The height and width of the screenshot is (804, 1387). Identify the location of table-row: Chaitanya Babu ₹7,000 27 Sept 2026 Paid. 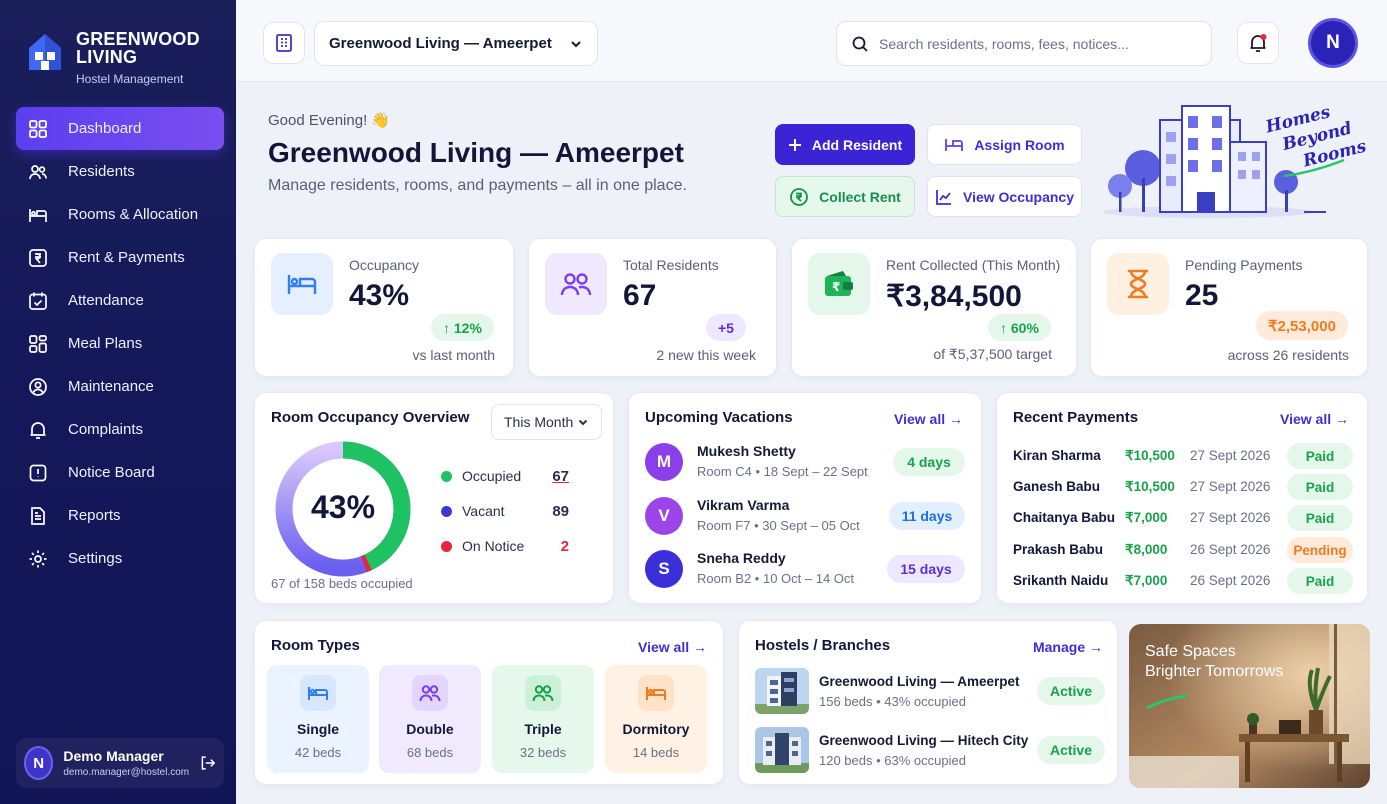
(1183, 518).